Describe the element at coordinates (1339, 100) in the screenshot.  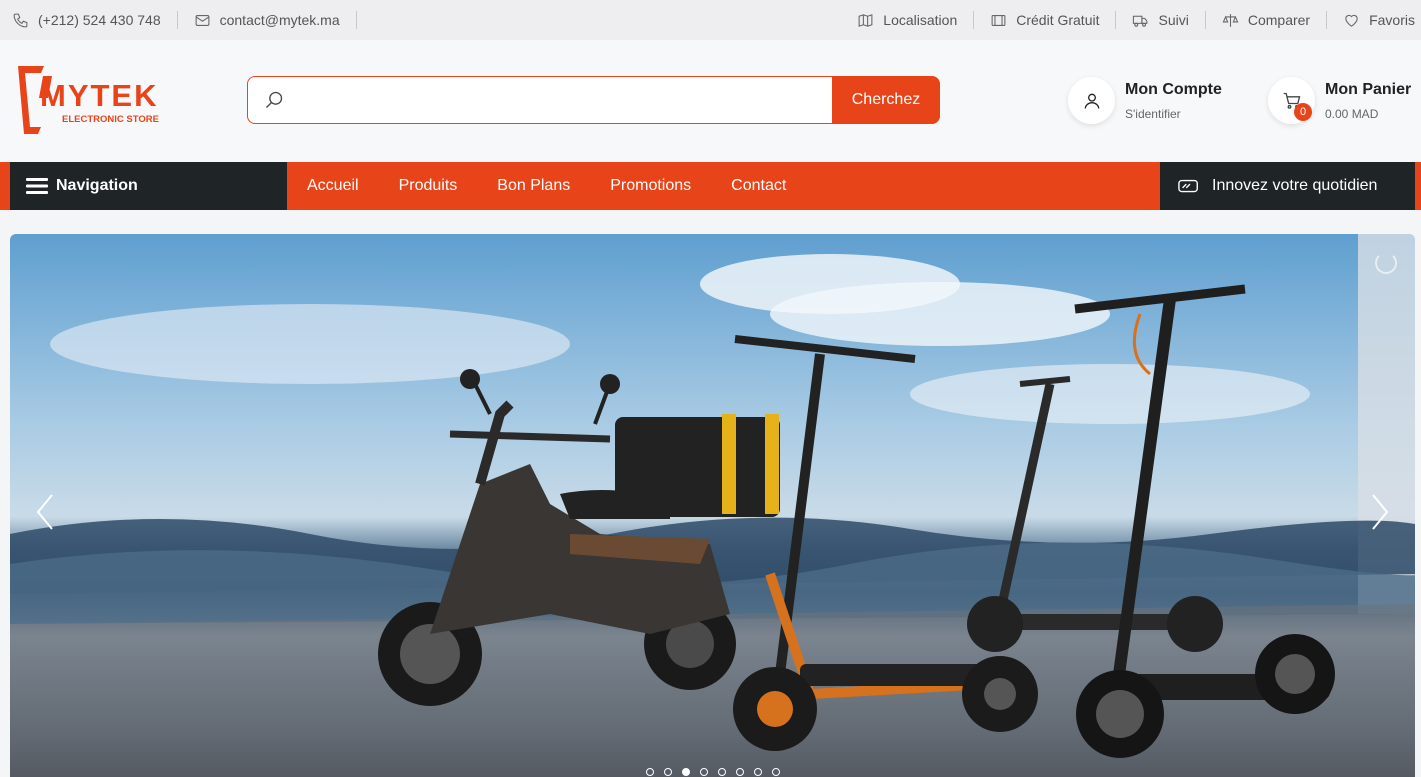
I see `cart-link: 0 Mon Panier 0.00 MAD` at that location.